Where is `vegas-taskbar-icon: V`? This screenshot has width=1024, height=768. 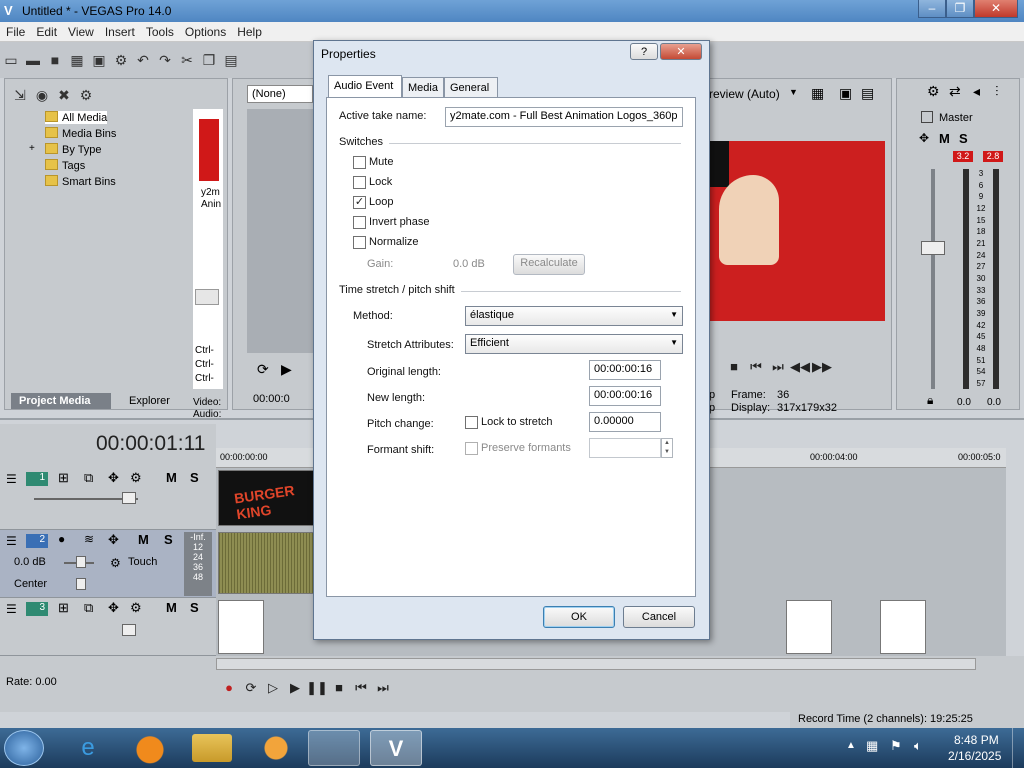
vegas-taskbar-icon: V is located at coordinates (396, 748).